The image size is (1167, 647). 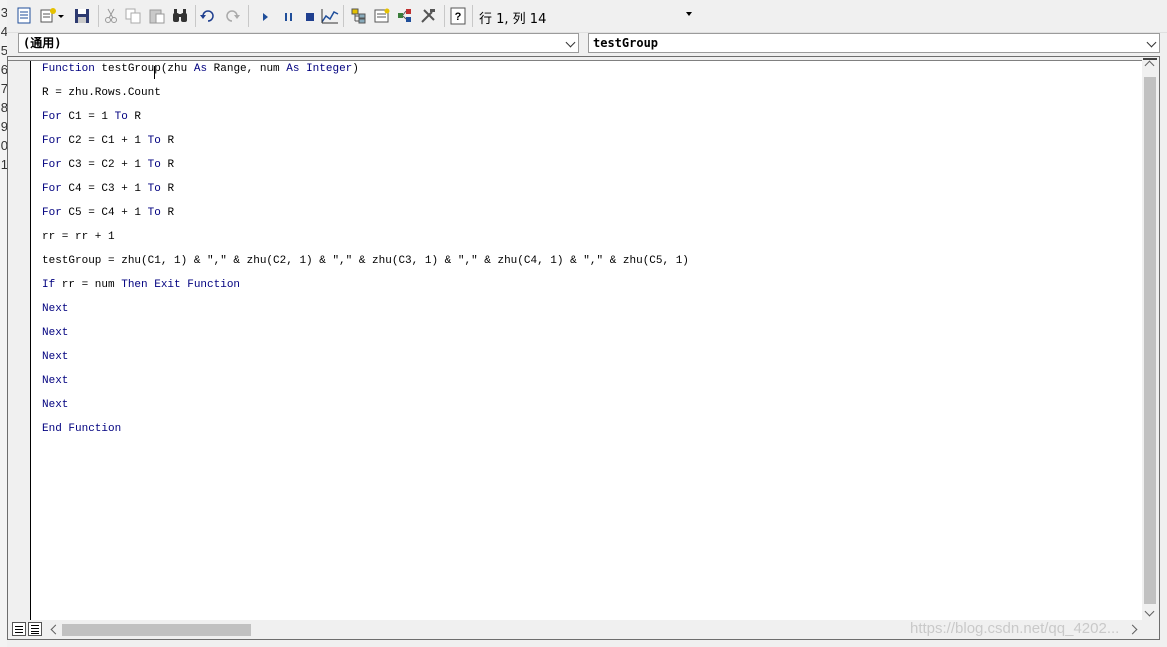 I want to click on full-module-view-icon, so click(x=35, y=629).